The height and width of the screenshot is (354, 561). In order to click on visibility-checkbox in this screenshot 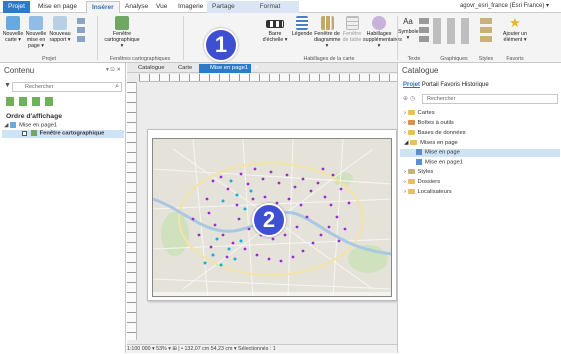, I will do `click(24, 133)`.